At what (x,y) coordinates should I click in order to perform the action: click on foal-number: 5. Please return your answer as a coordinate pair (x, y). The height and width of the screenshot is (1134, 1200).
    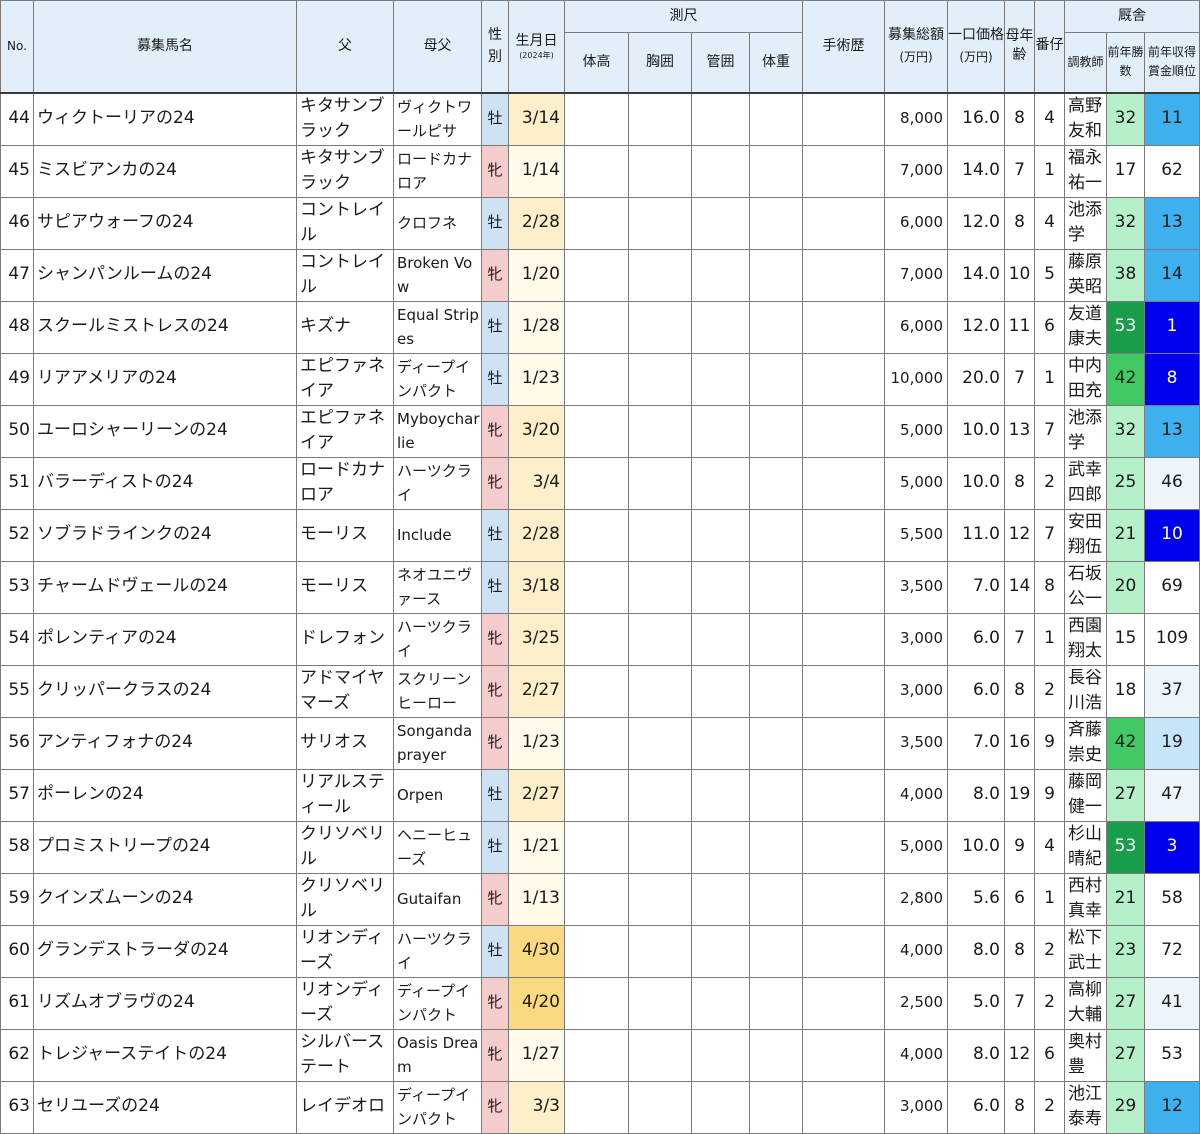
    Looking at the image, I should click on (1049, 275).